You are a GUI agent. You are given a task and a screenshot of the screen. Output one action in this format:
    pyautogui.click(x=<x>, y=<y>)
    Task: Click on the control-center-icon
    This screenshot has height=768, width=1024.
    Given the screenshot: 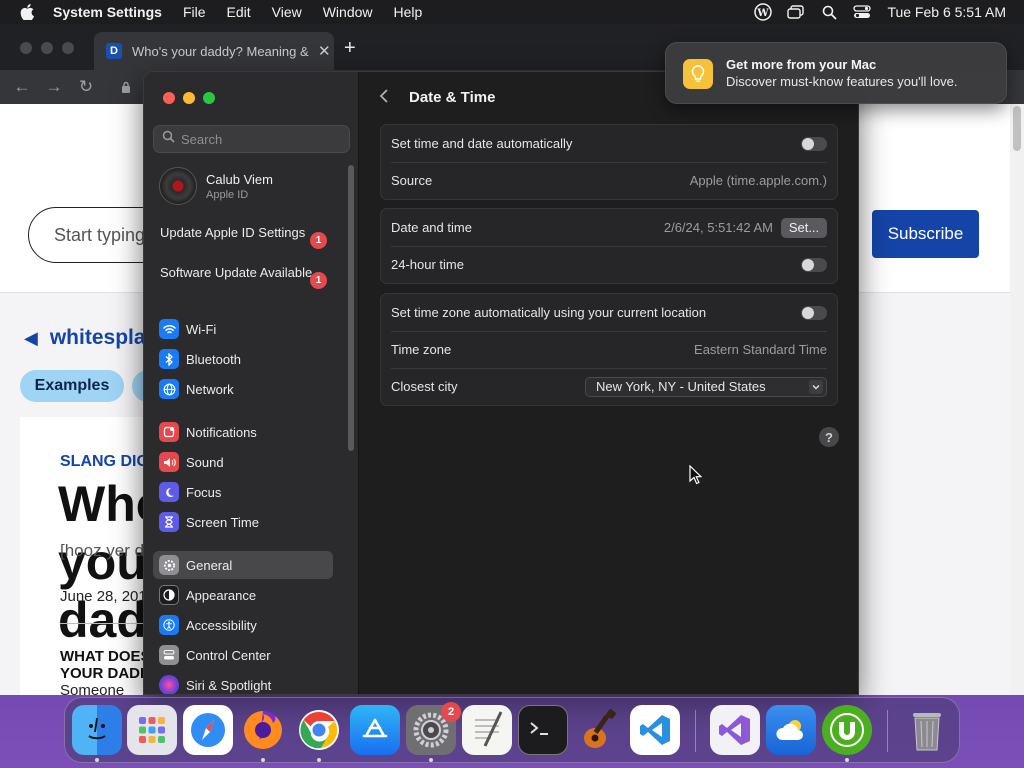 What is the action you would take?
    pyautogui.click(x=169, y=655)
    